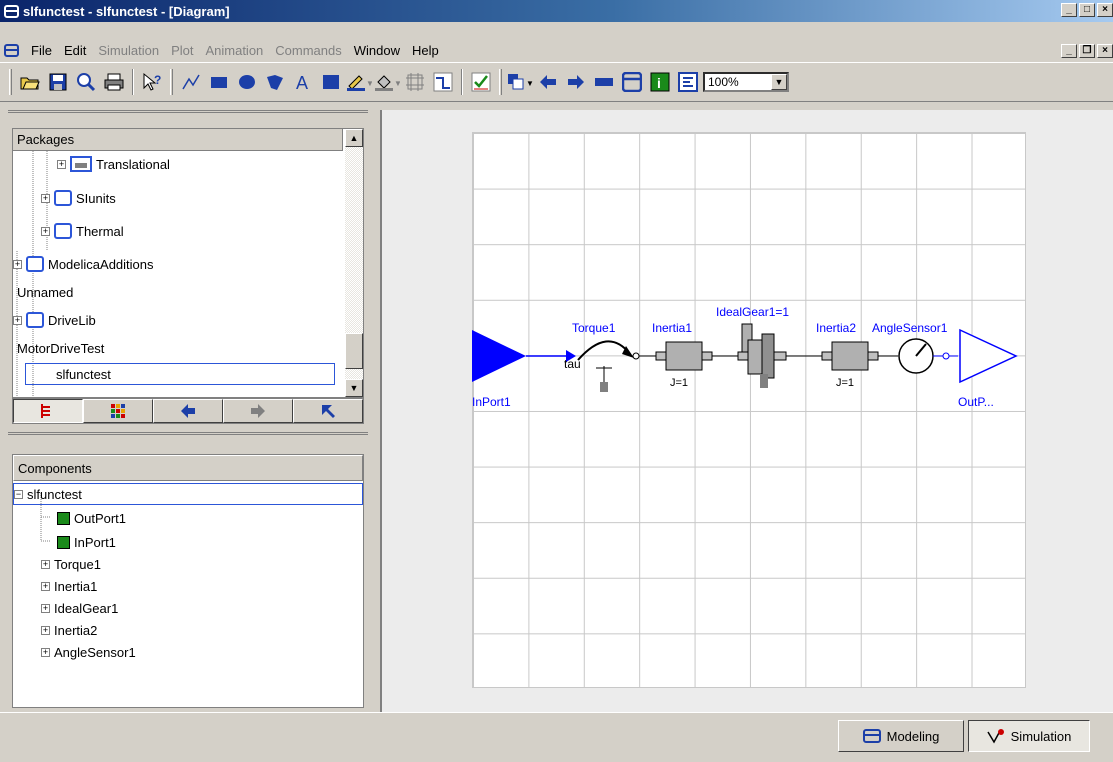 The height and width of the screenshot is (762, 1113). I want to click on package-item-unnamed: Unnamed, so click(45, 292).